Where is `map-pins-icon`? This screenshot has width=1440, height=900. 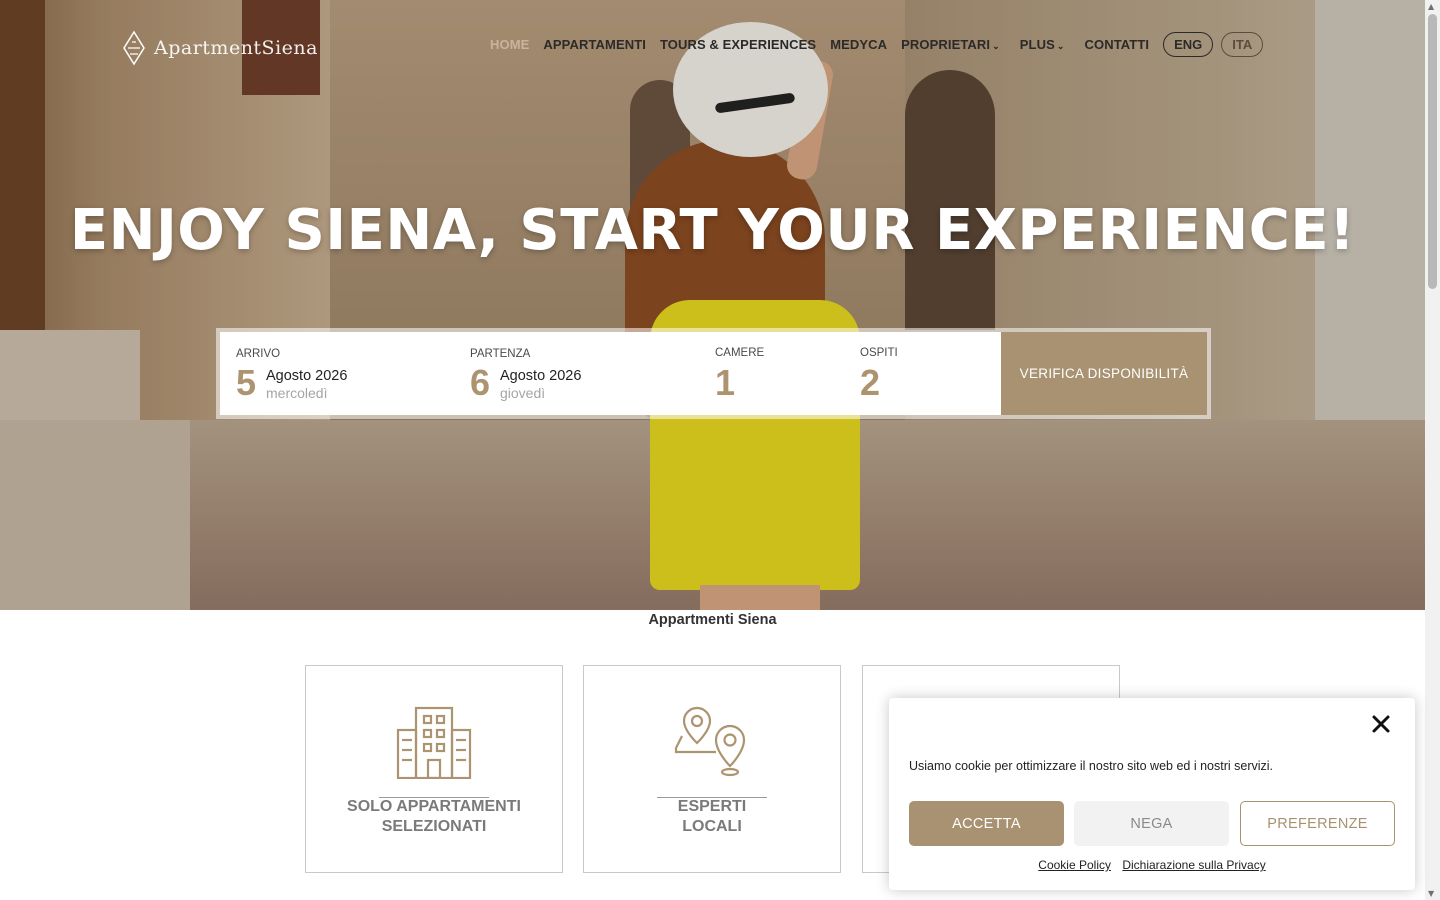 map-pins-icon is located at coordinates (710, 741).